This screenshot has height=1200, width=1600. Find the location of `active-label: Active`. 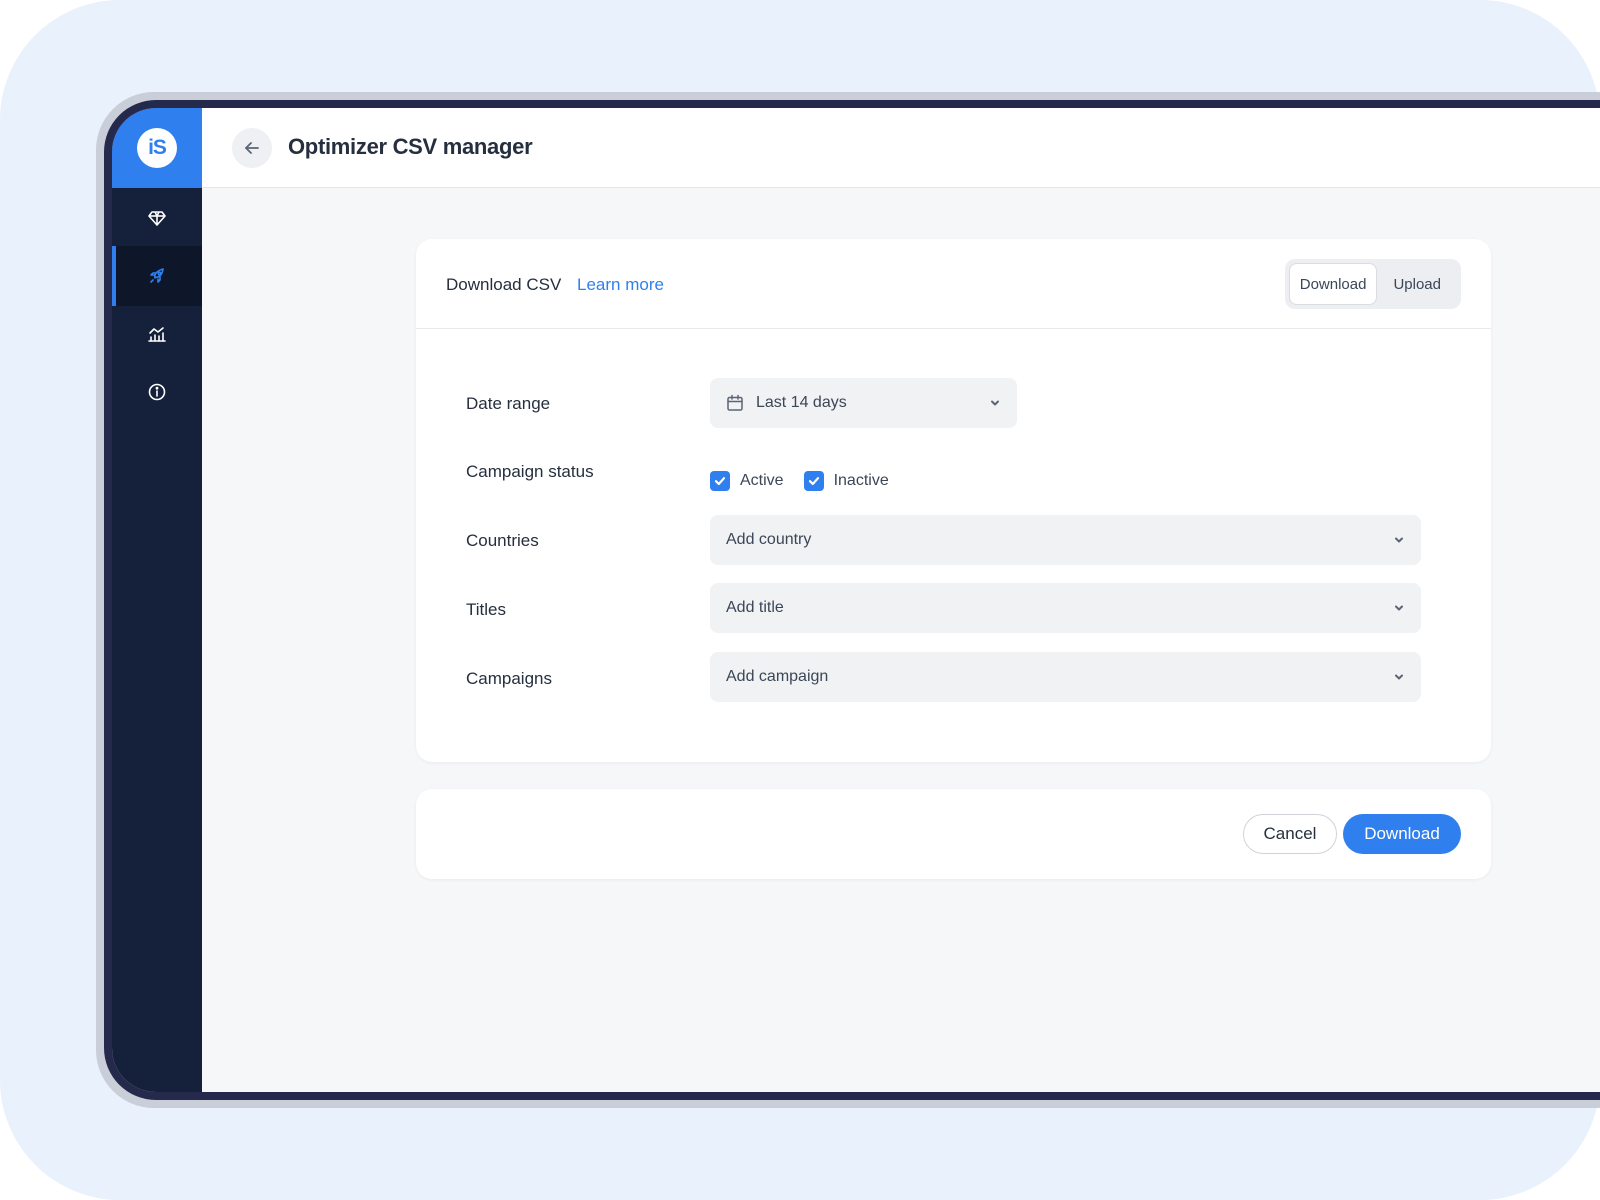

active-label: Active is located at coordinates (762, 480).